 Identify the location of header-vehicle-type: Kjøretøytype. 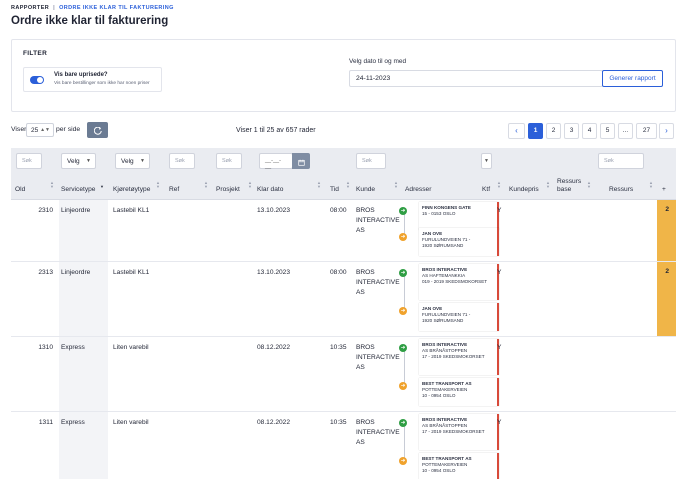
(131, 189).